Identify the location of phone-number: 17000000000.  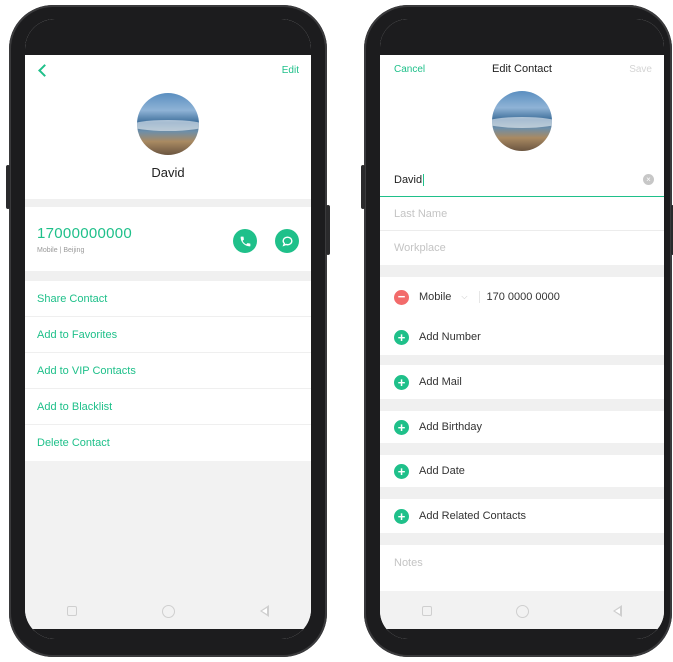
(84, 233).